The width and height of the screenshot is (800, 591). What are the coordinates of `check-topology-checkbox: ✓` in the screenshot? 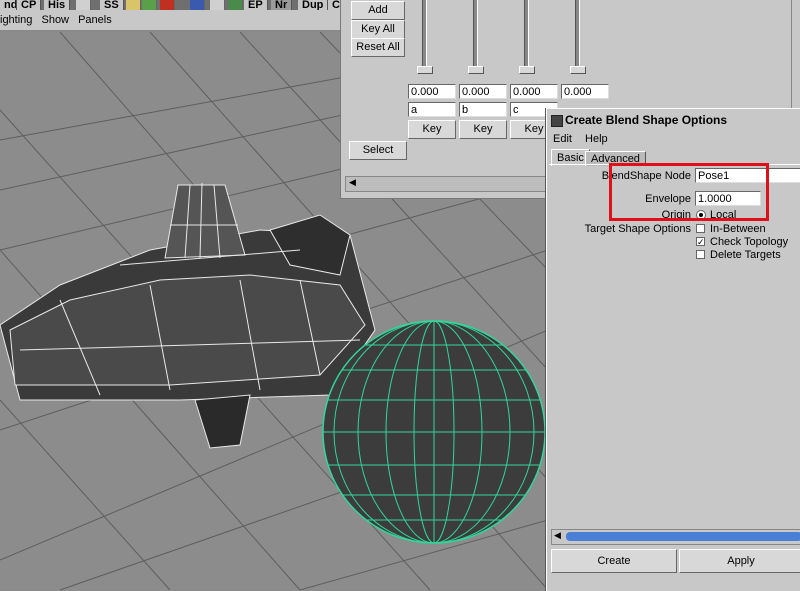 It's located at (700, 242).